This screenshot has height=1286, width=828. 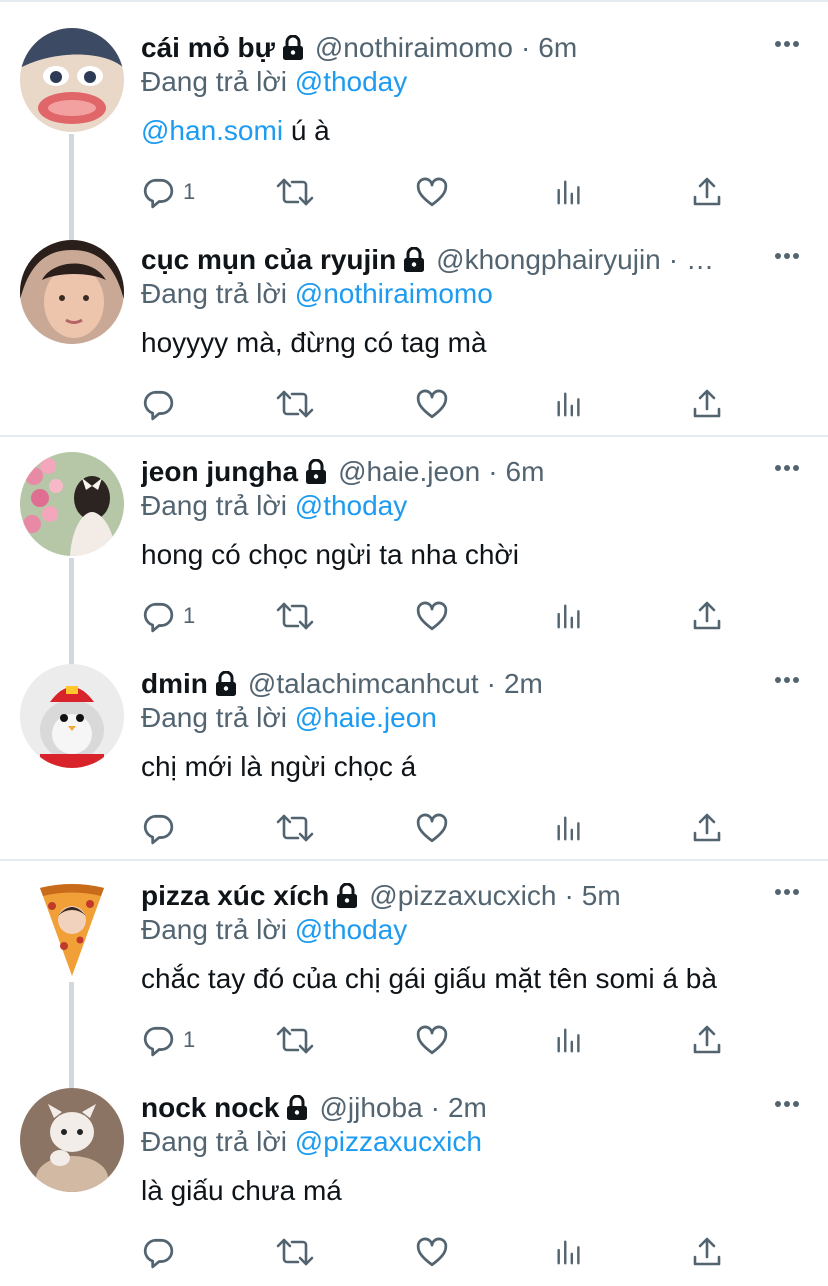 What do you see at coordinates (72, 928) in the screenshot?
I see `pizza-slice-avatar` at bounding box center [72, 928].